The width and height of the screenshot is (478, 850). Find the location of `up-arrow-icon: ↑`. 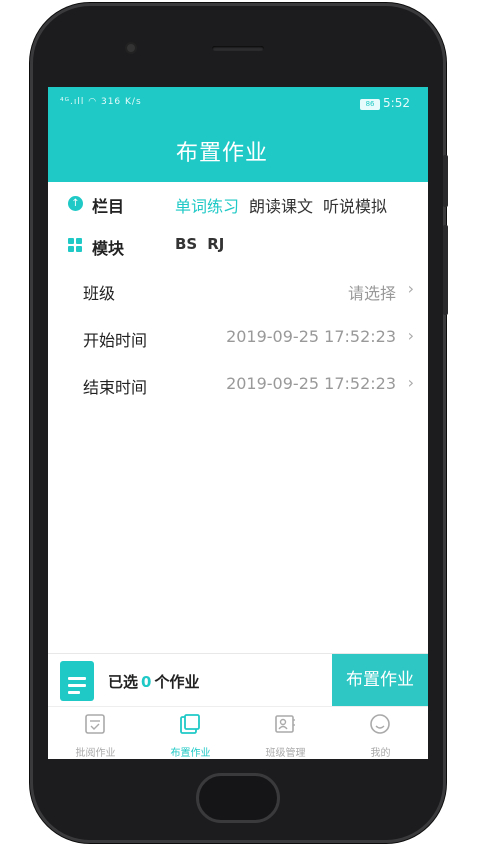

up-arrow-icon: ↑ is located at coordinates (75, 203).